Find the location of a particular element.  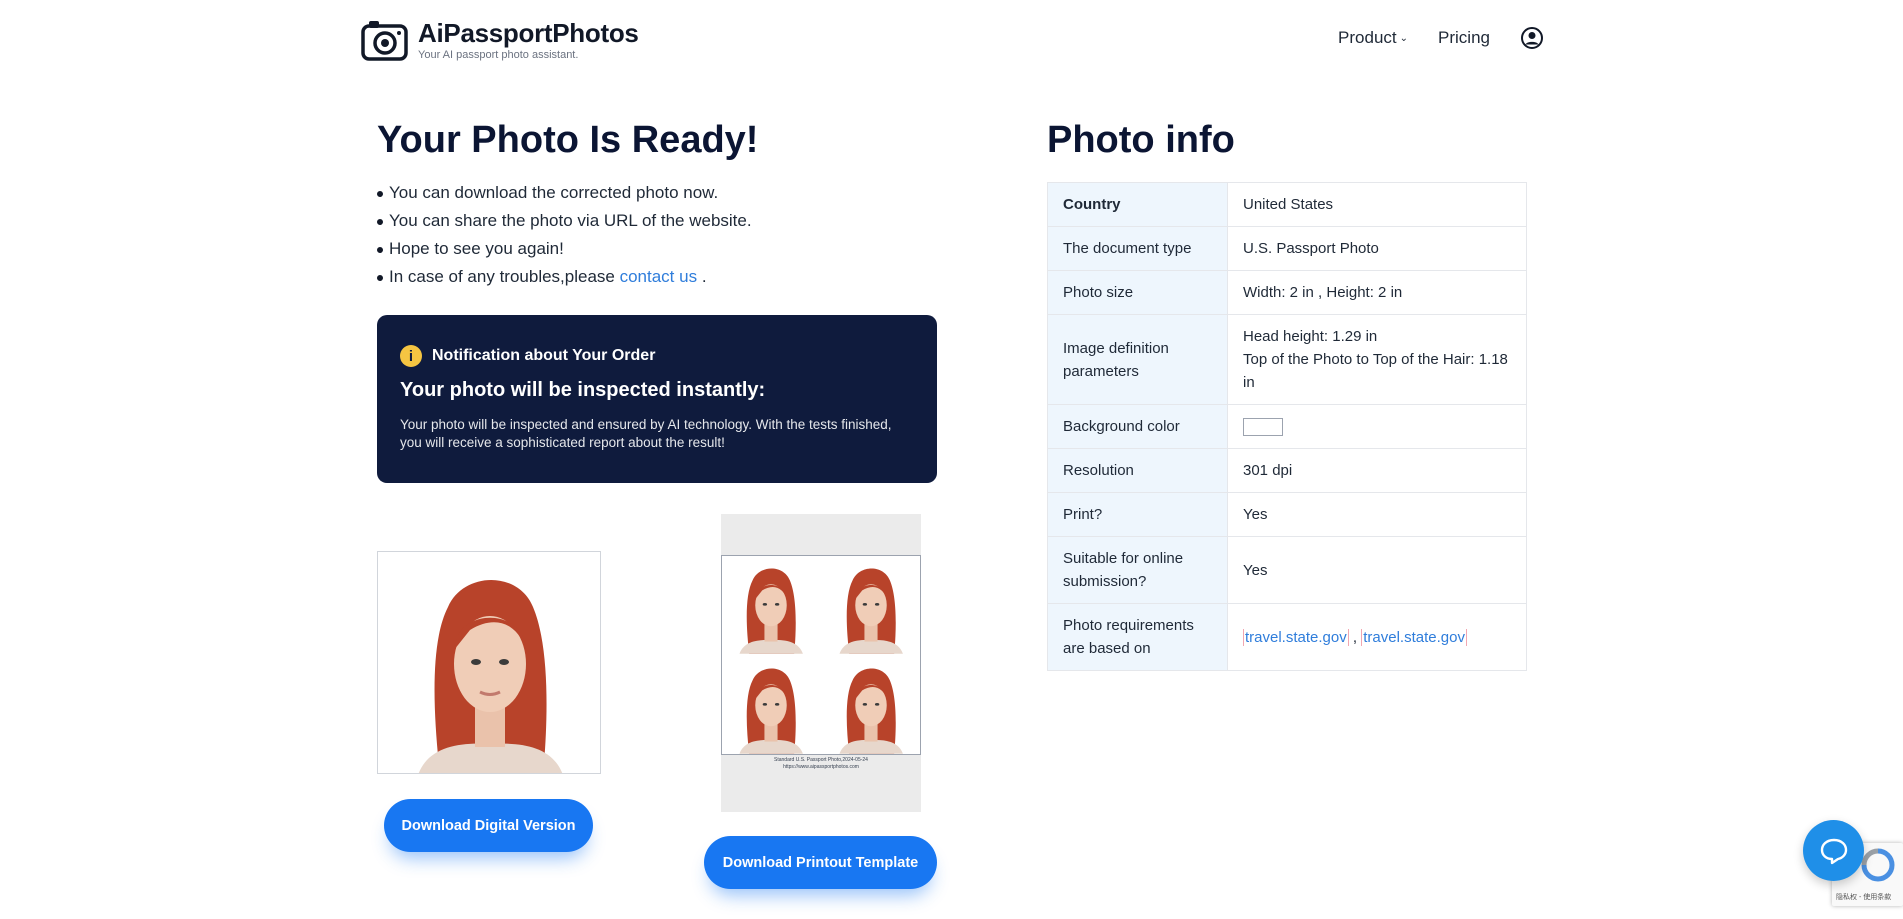

row-key: Print? is located at coordinates (1137, 514).